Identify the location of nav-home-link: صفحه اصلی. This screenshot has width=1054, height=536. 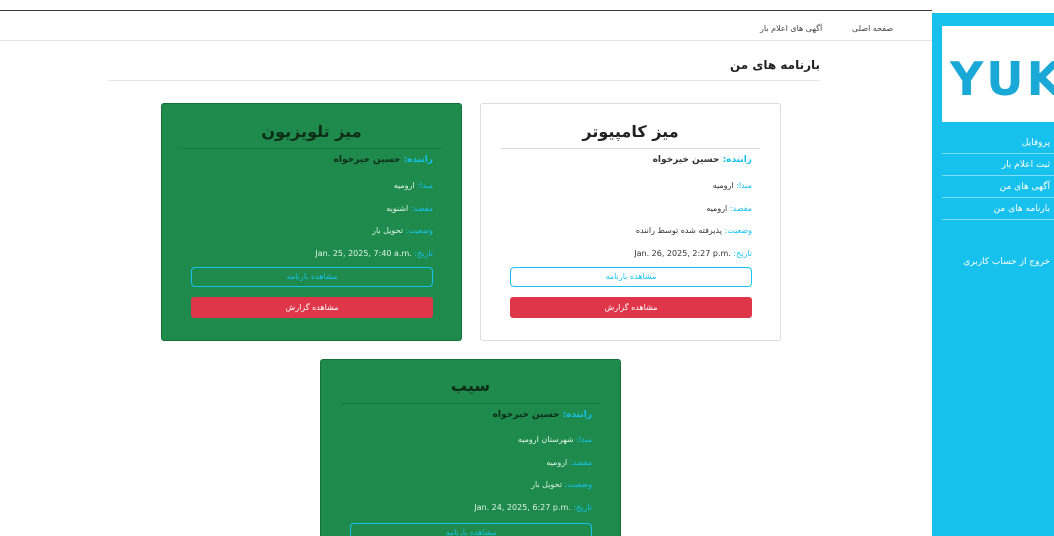
(872, 28).